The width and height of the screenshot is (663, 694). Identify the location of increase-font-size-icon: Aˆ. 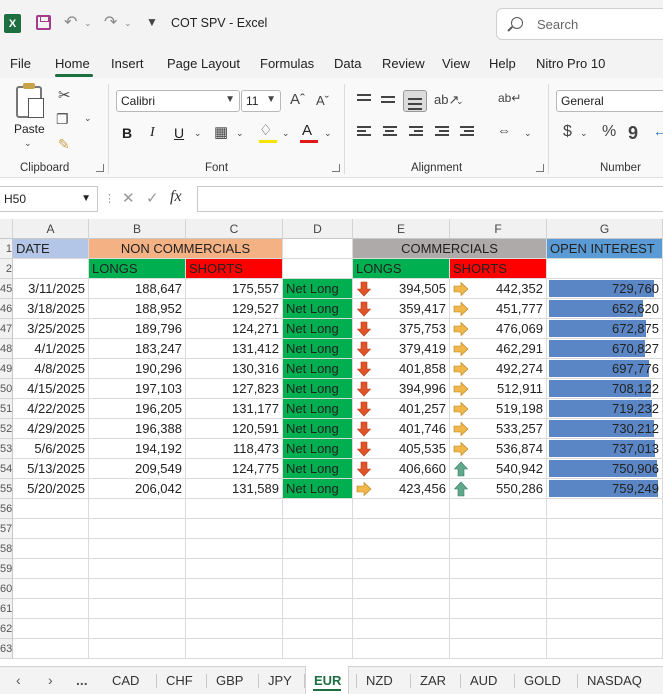
(297, 99).